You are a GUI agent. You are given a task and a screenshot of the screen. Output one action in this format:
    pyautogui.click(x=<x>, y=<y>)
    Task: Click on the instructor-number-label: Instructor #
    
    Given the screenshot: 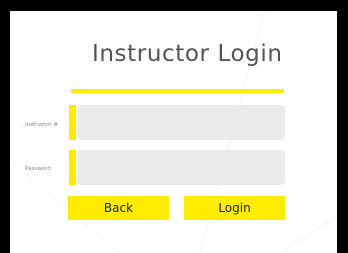 What is the action you would take?
    pyautogui.click(x=42, y=125)
    